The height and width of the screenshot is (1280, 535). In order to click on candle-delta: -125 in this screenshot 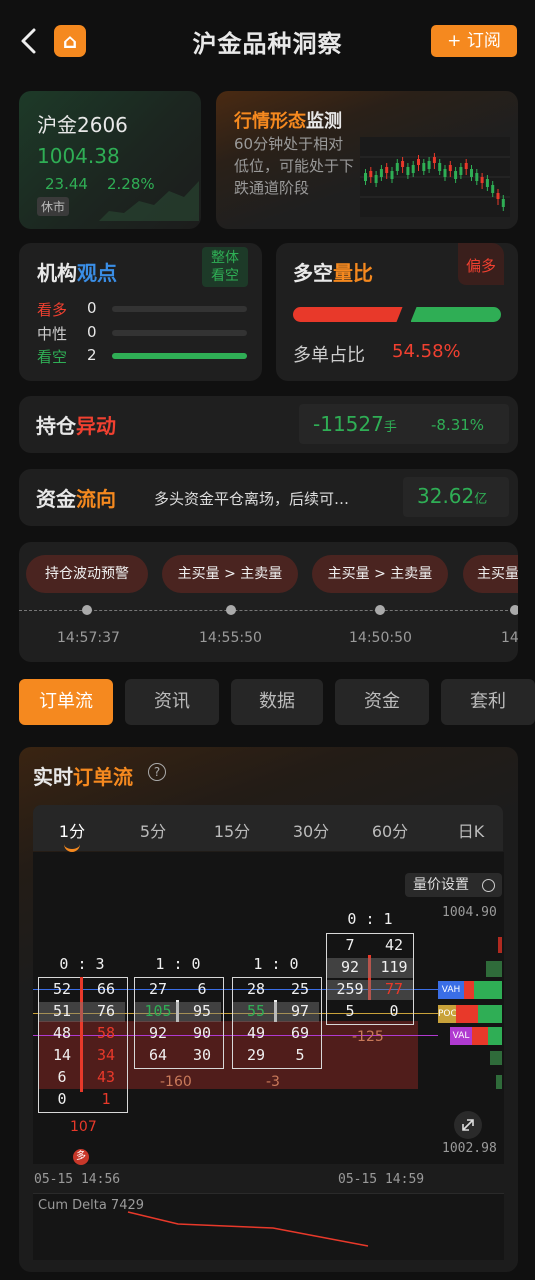, I will do `click(368, 1037)`.